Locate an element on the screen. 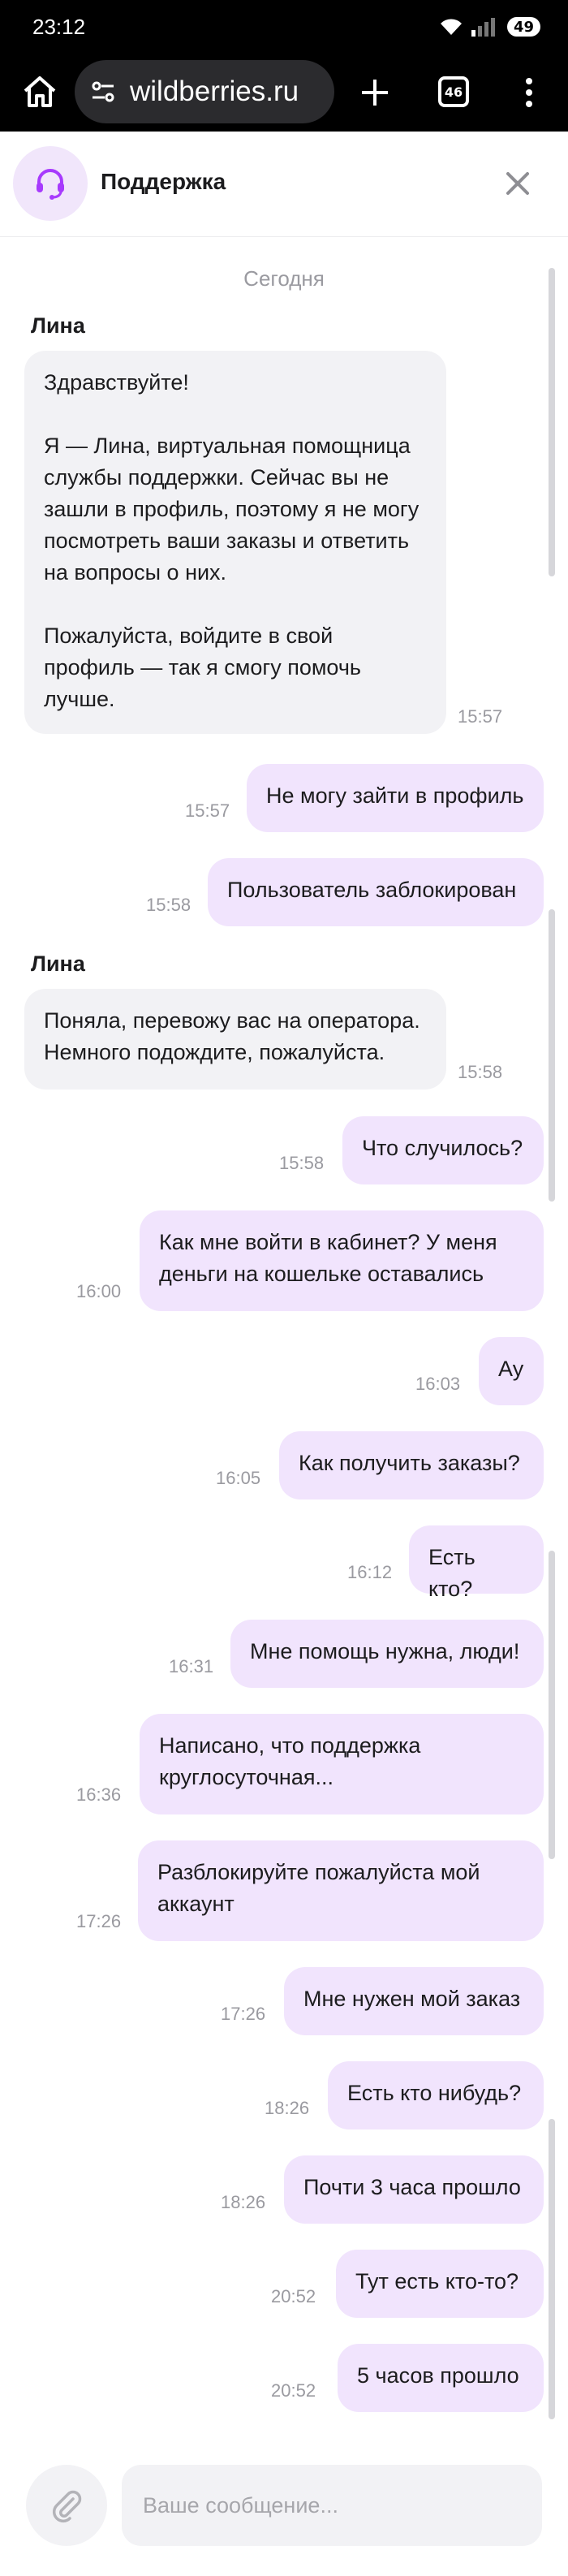 The width and height of the screenshot is (568, 2576). headset-icon is located at coordinates (50, 184).